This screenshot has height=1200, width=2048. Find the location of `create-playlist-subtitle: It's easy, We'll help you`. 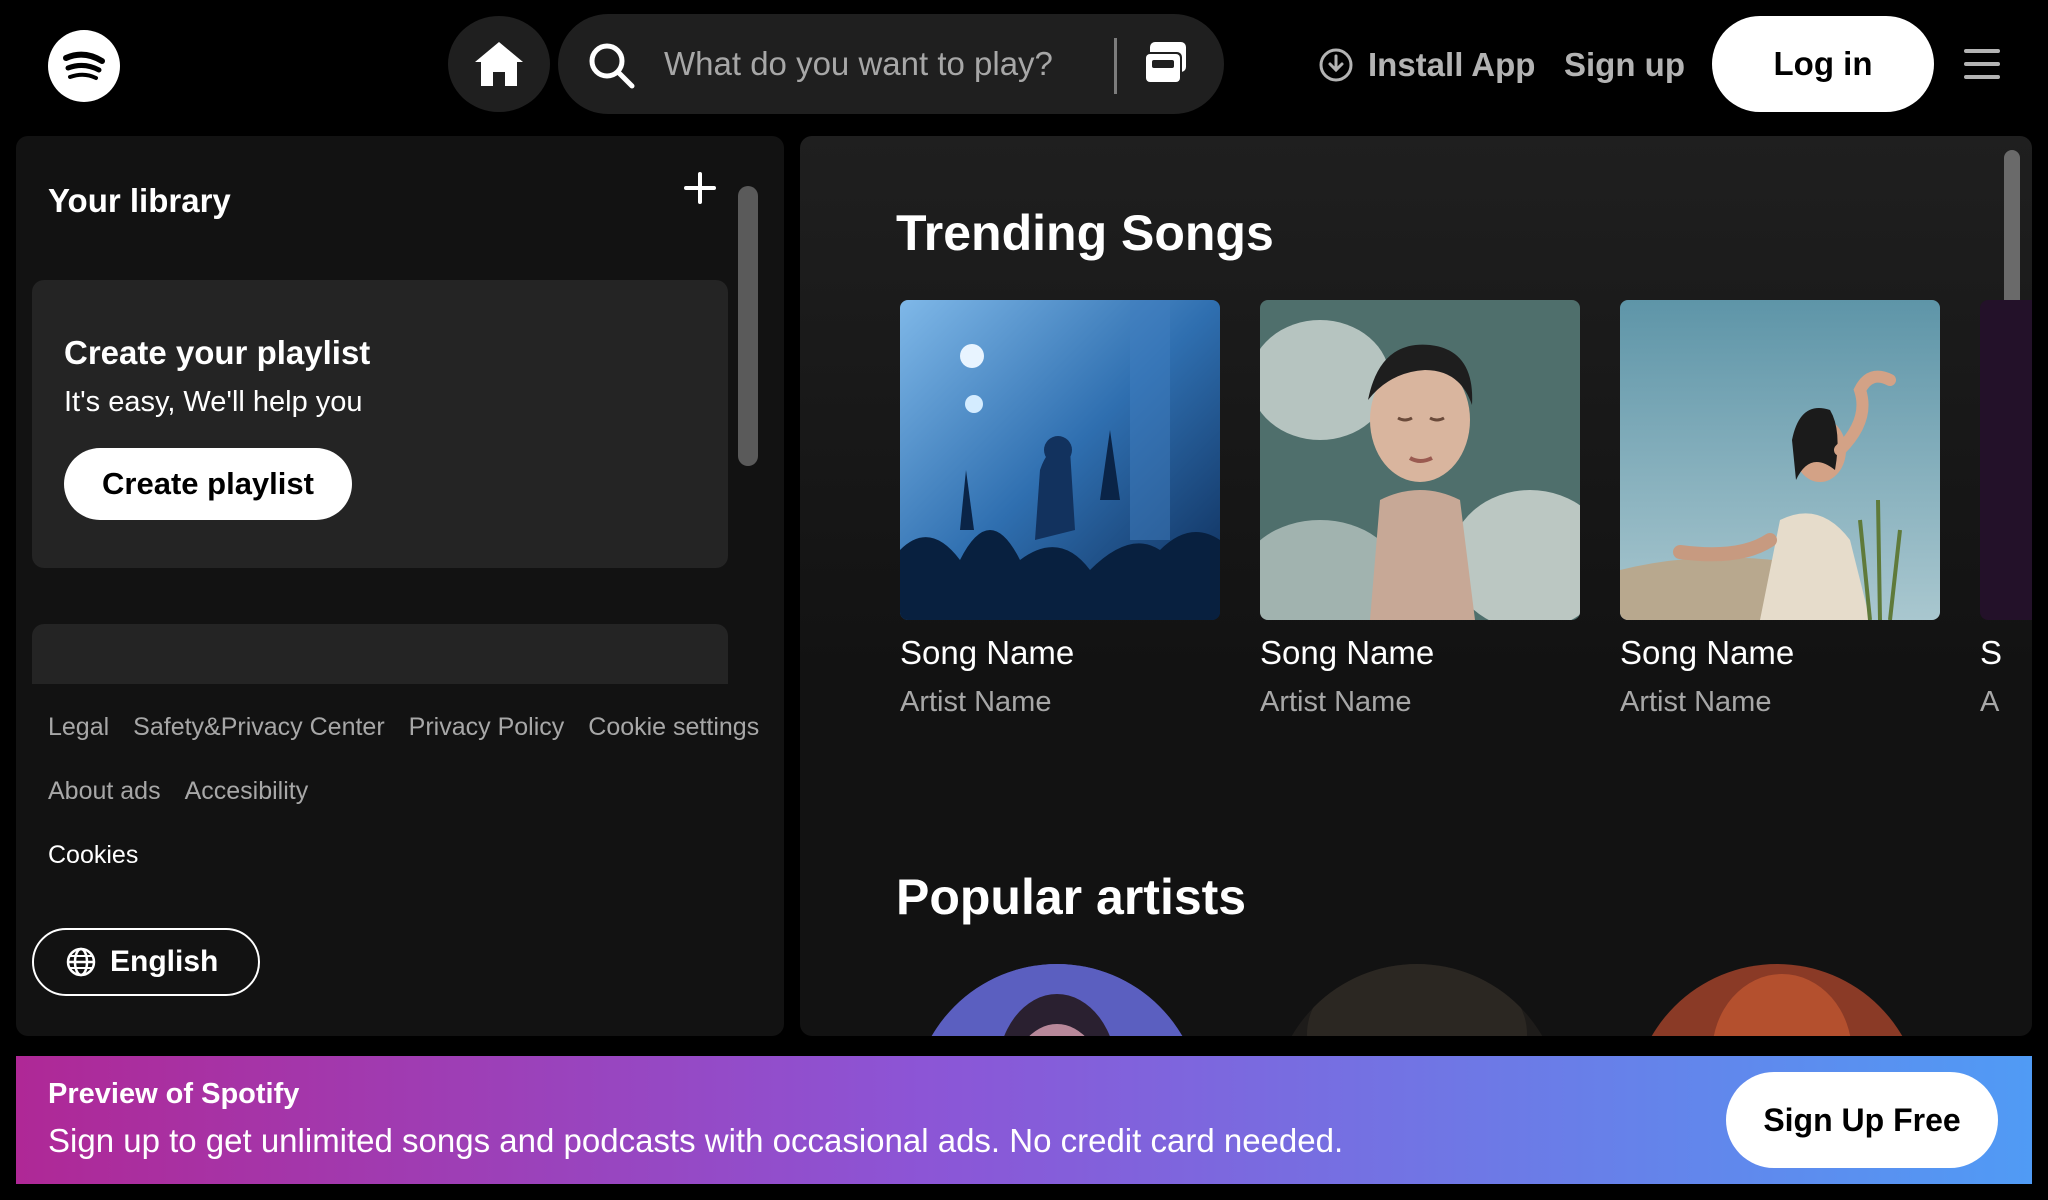

create-playlist-subtitle: It's easy, We'll help you is located at coordinates (213, 402).